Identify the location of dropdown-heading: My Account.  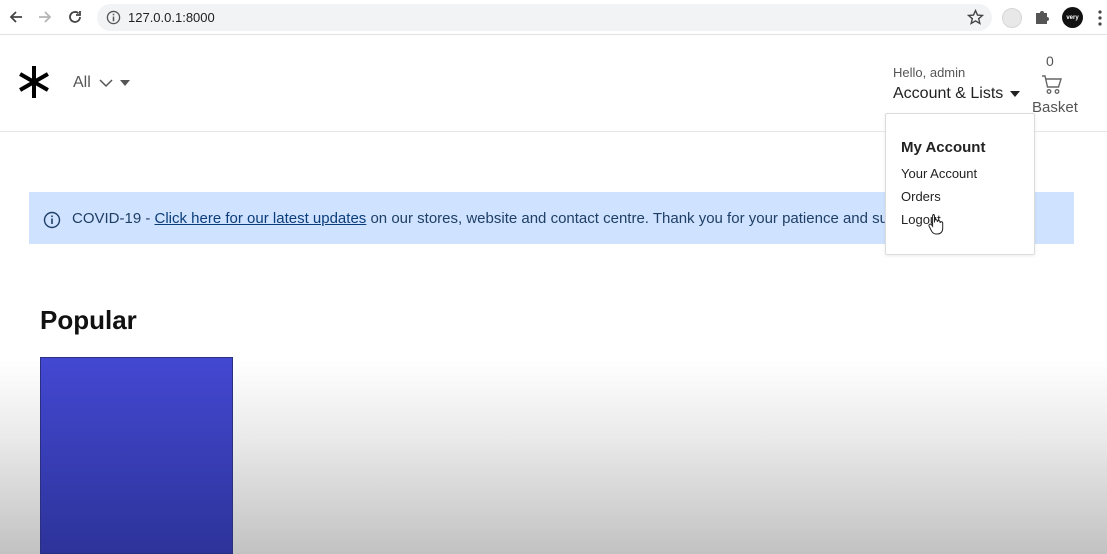
(943, 147).